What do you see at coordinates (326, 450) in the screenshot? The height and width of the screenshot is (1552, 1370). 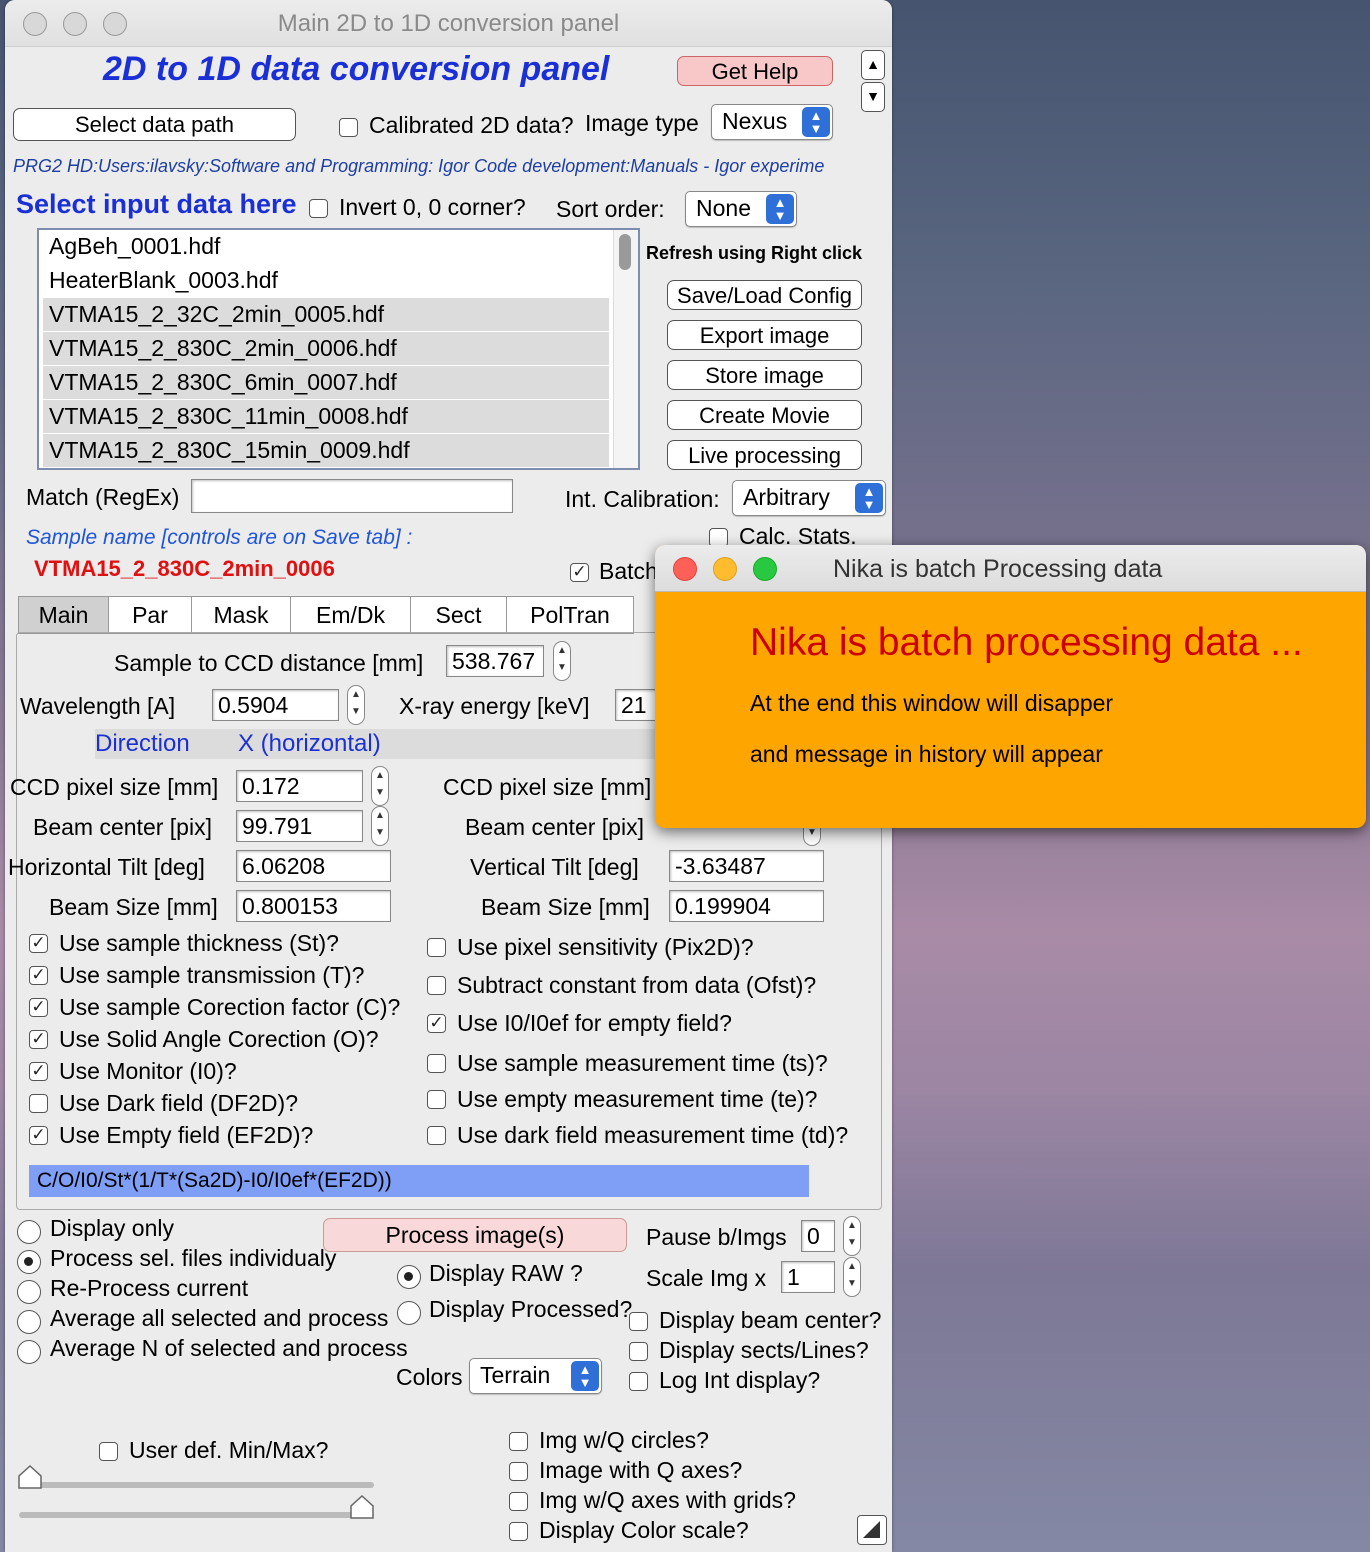 I see `list-item: VTMA15_2_830C_15min_0009.hdf` at bounding box center [326, 450].